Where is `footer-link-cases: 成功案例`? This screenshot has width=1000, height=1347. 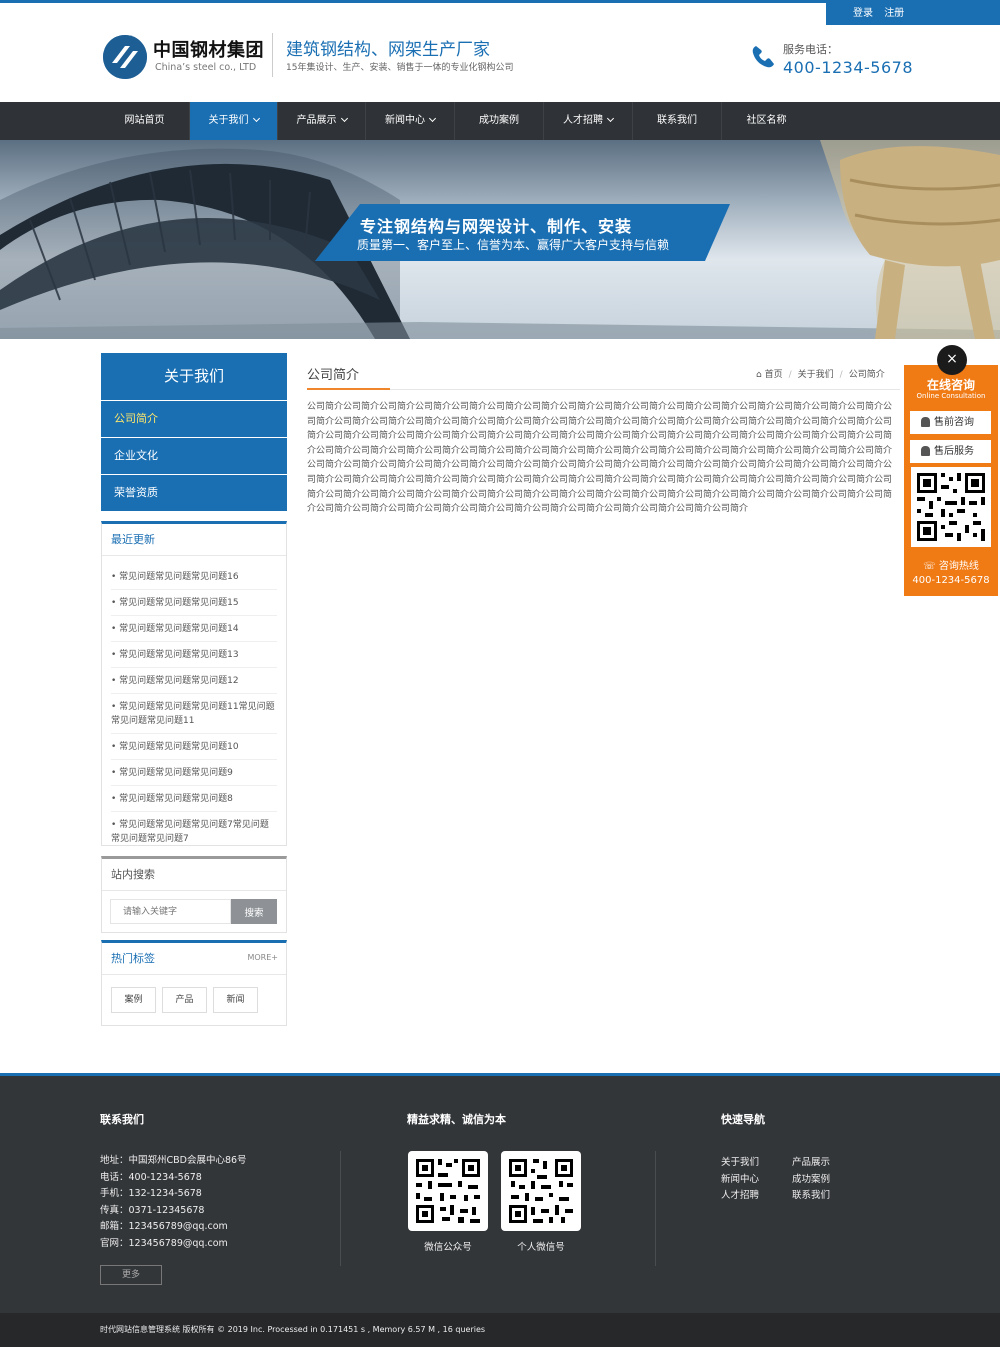 footer-link-cases: 成功案例 is located at coordinates (811, 1178).